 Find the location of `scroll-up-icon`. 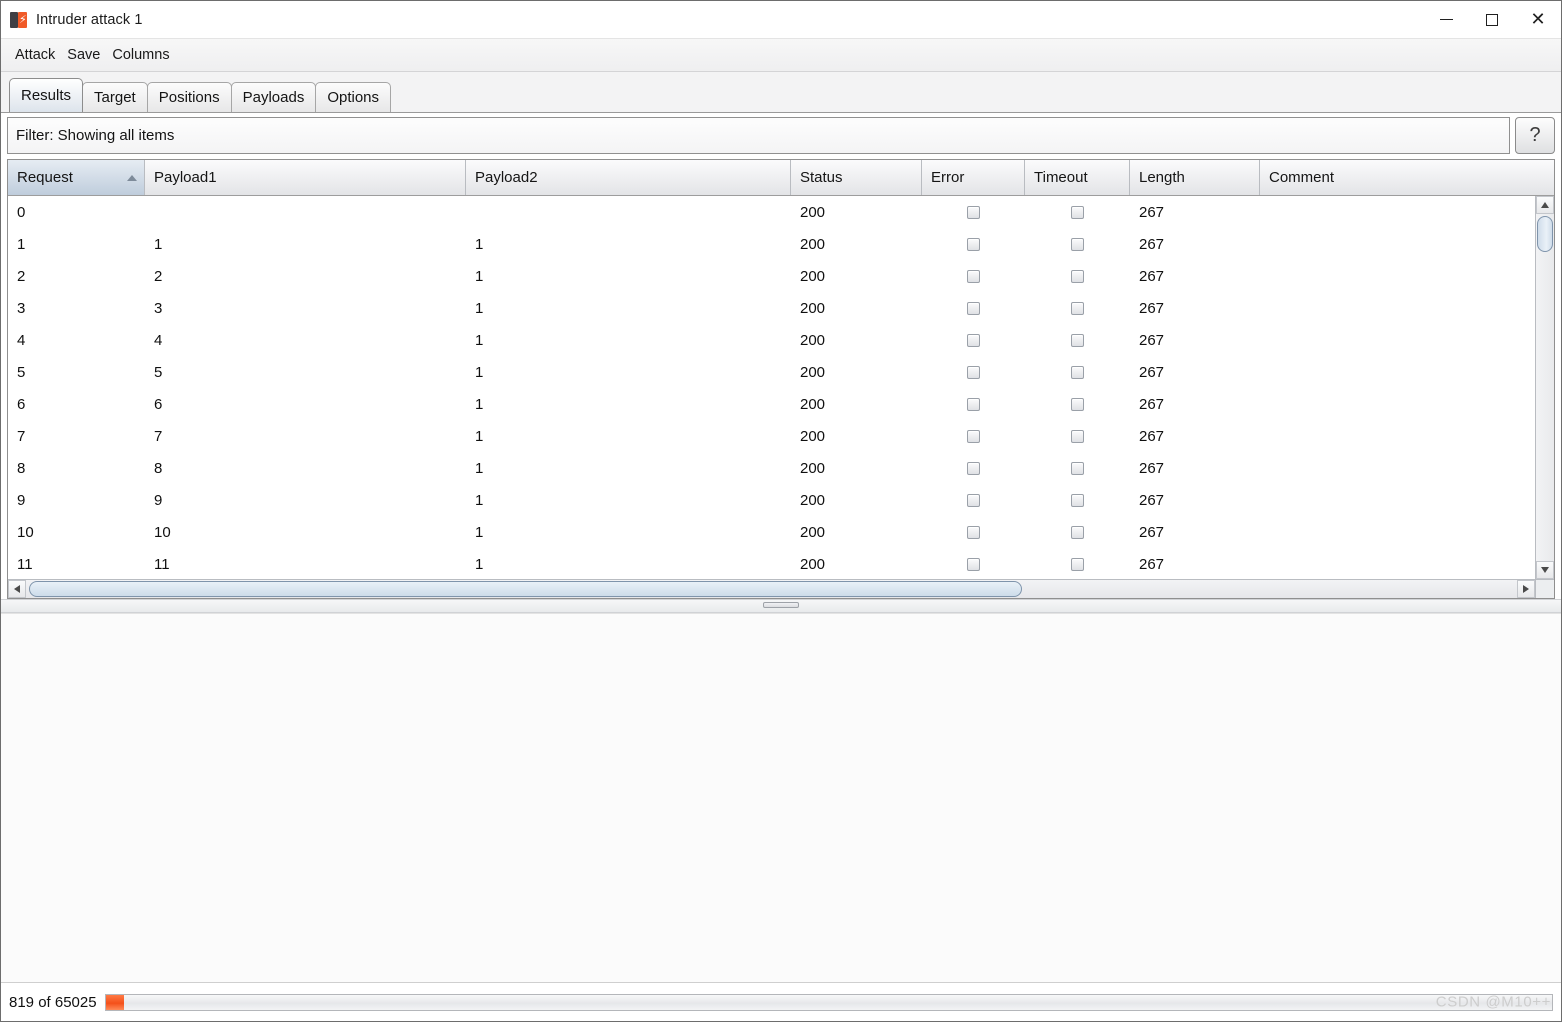

scroll-up-icon is located at coordinates (1545, 205).